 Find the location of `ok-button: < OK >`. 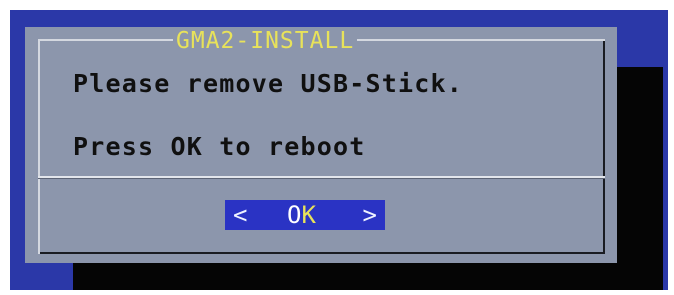

ok-button: < OK > is located at coordinates (305, 215).